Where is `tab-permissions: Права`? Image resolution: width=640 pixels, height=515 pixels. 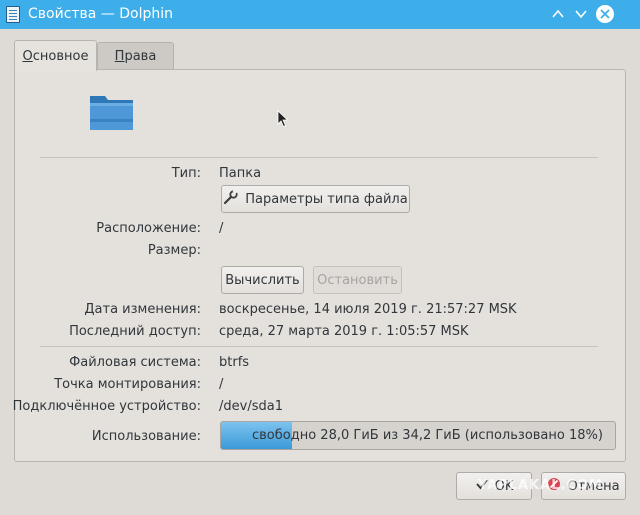
tab-permissions: Права is located at coordinates (135, 56).